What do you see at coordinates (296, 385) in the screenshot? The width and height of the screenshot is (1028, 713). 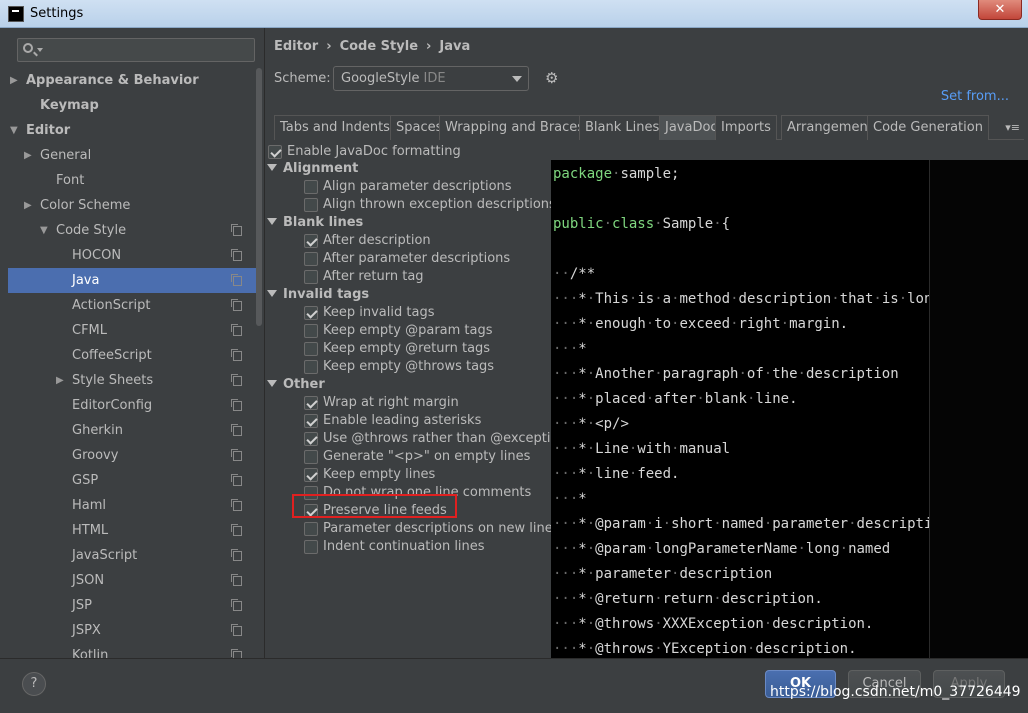 I see `group-header: Other` at bounding box center [296, 385].